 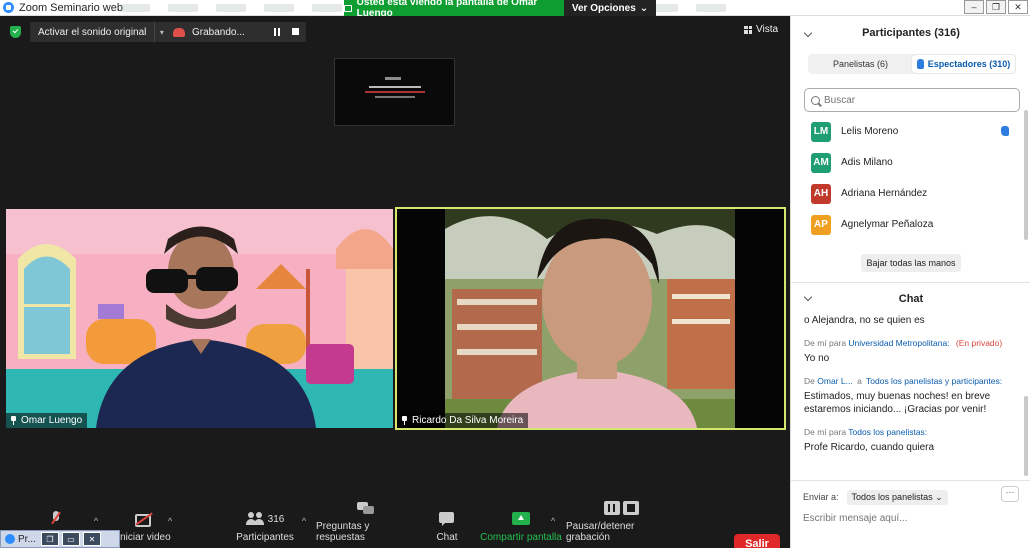 I want to click on security-shield-icon, so click(x=15, y=32).